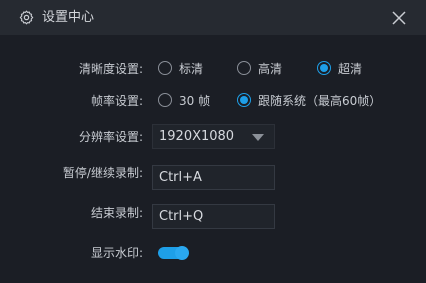 The image size is (426, 283). I want to click on pause-hotkey-label: 暂停/继续录制:, so click(102, 173).